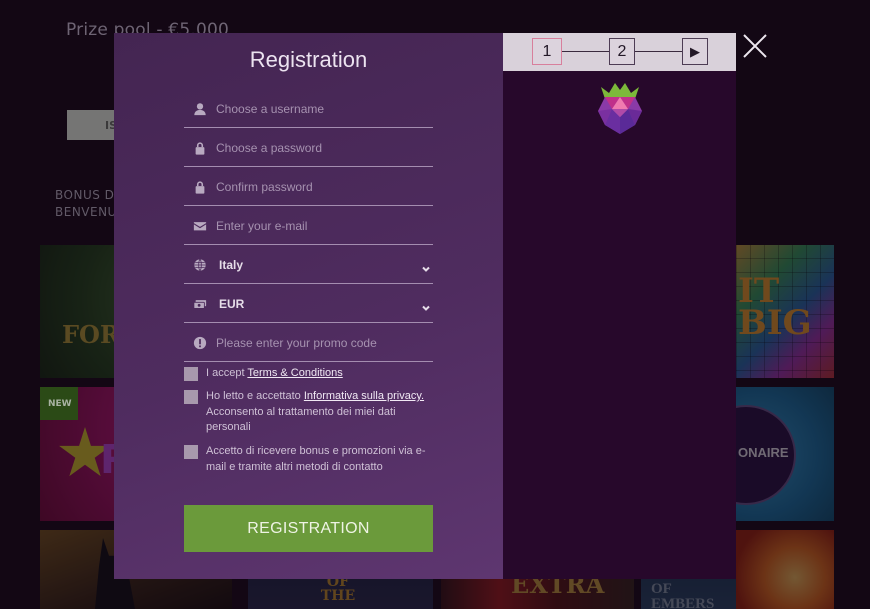 The image size is (870, 609). Describe the element at coordinates (200, 304) in the screenshot. I see `money-icon` at that location.